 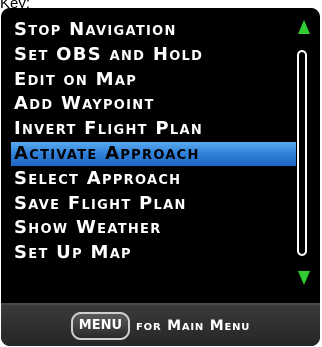 What do you see at coordinates (304, 27) in the screenshot?
I see `scroll-up-arrow-icon` at bounding box center [304, 27].